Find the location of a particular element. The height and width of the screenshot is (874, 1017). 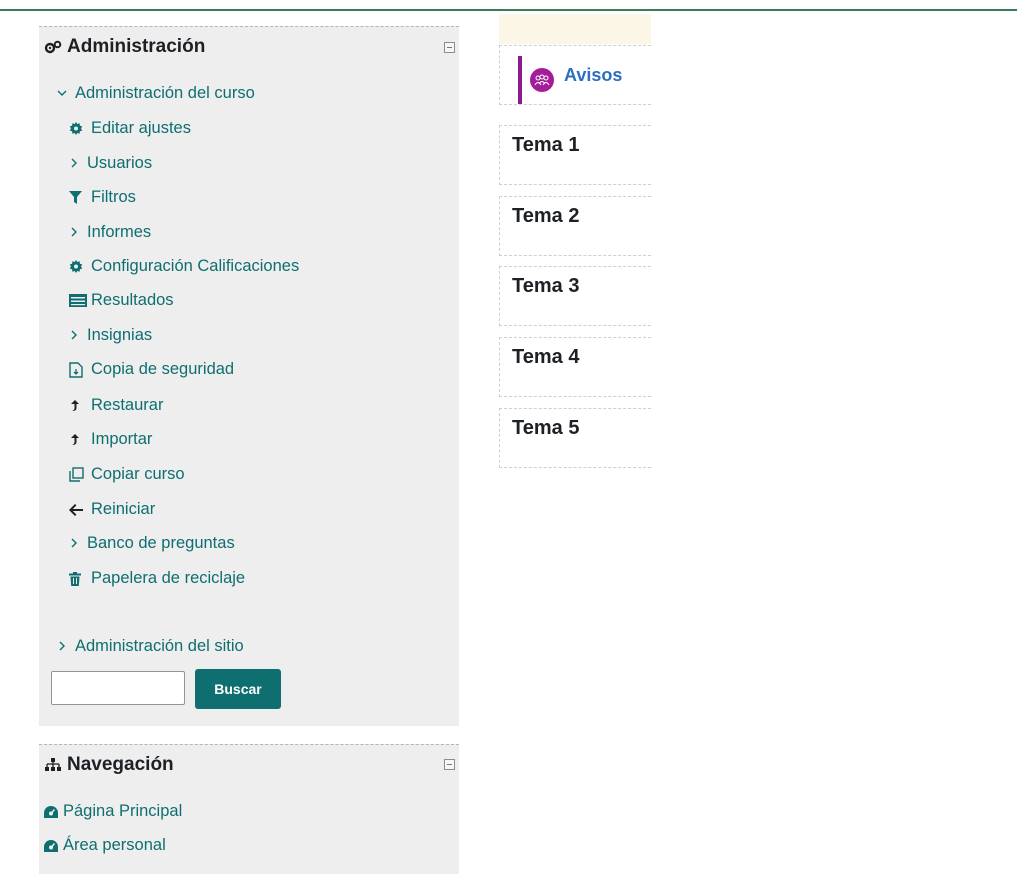

menu-item-usuarios: Usuarios is located at coordinates (110, 163).